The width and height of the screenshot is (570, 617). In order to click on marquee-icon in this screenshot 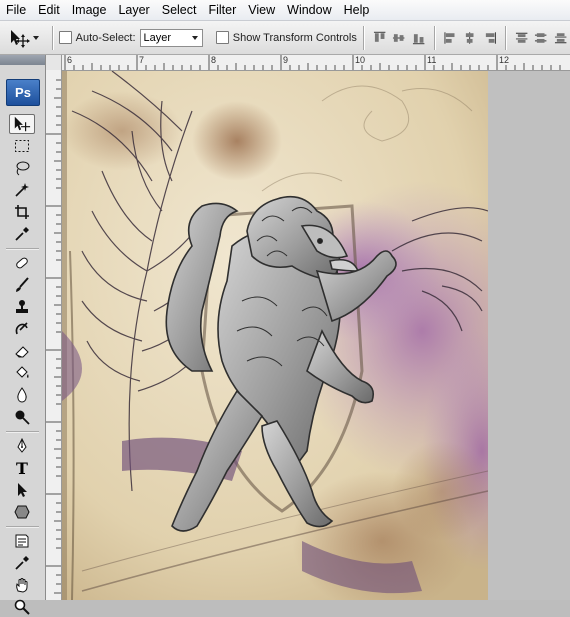, I will do `click(22, 146)`.